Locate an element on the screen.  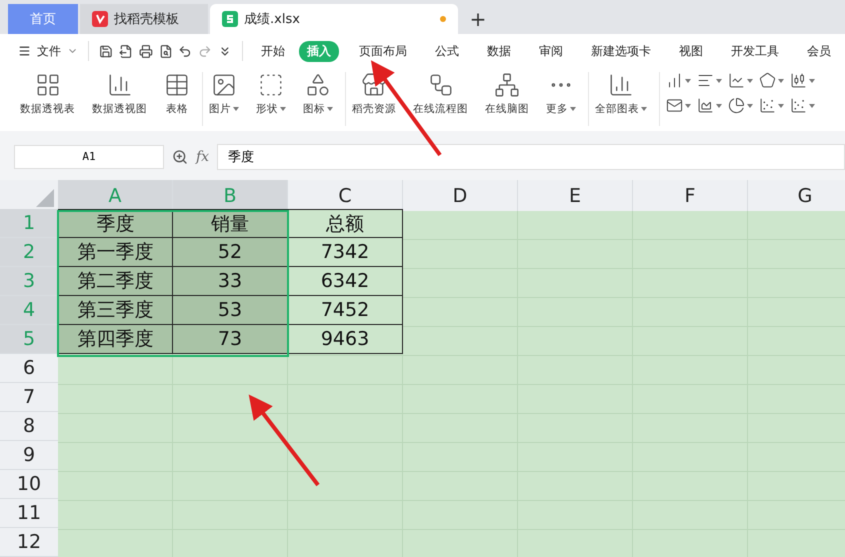
menu-tab: 视图 is located at coordinates (691, 51).